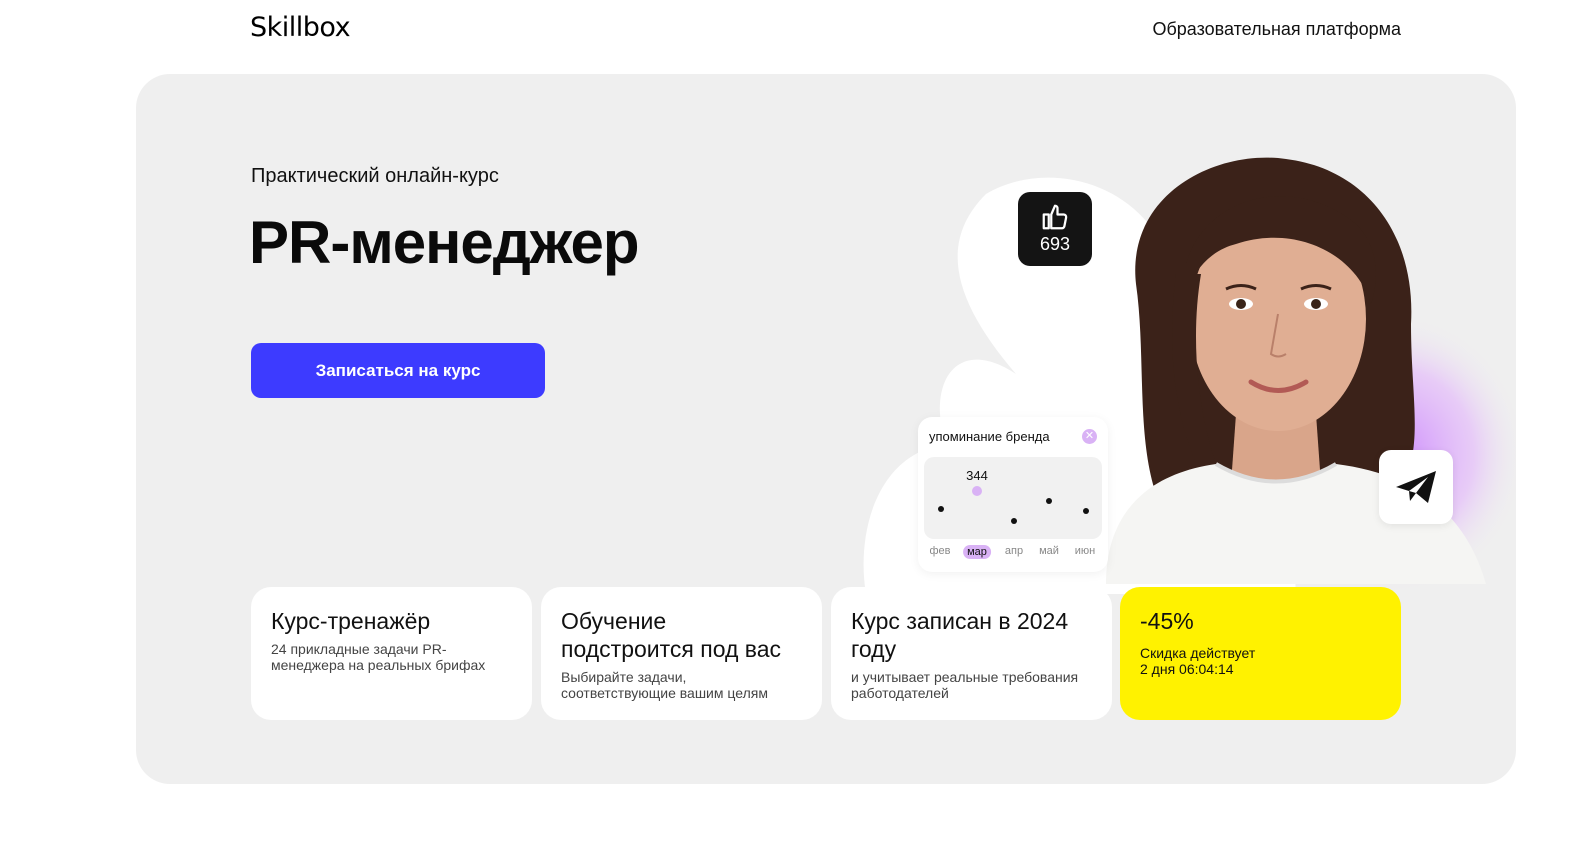 The height and width of the screenshot is (848, 1592). What do you see at coordinates (444, 242) in the screenshot?
I see `course-title: PR-менеджер` at bounding box center [444, 242].